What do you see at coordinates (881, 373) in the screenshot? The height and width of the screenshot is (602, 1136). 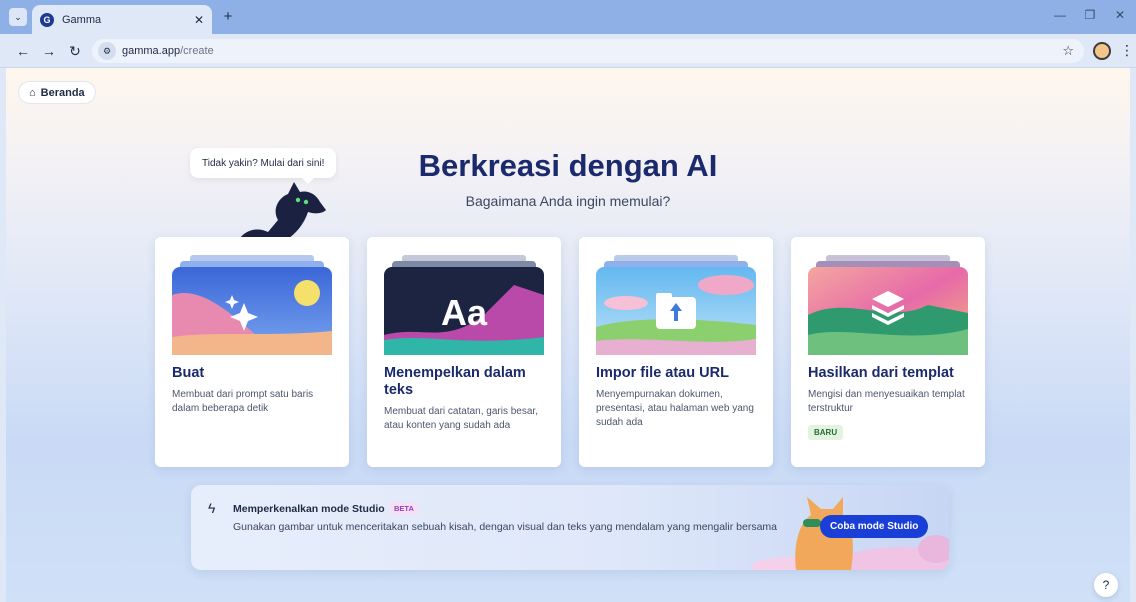 I see `card-title: Hasilkan dari templat` at bounding box center [881, 373].